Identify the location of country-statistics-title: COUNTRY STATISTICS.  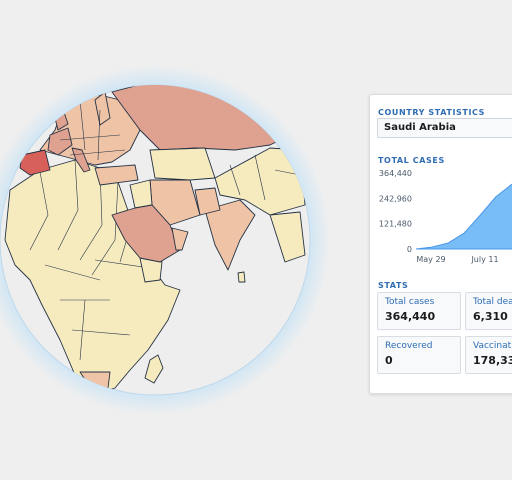
(431, 112).